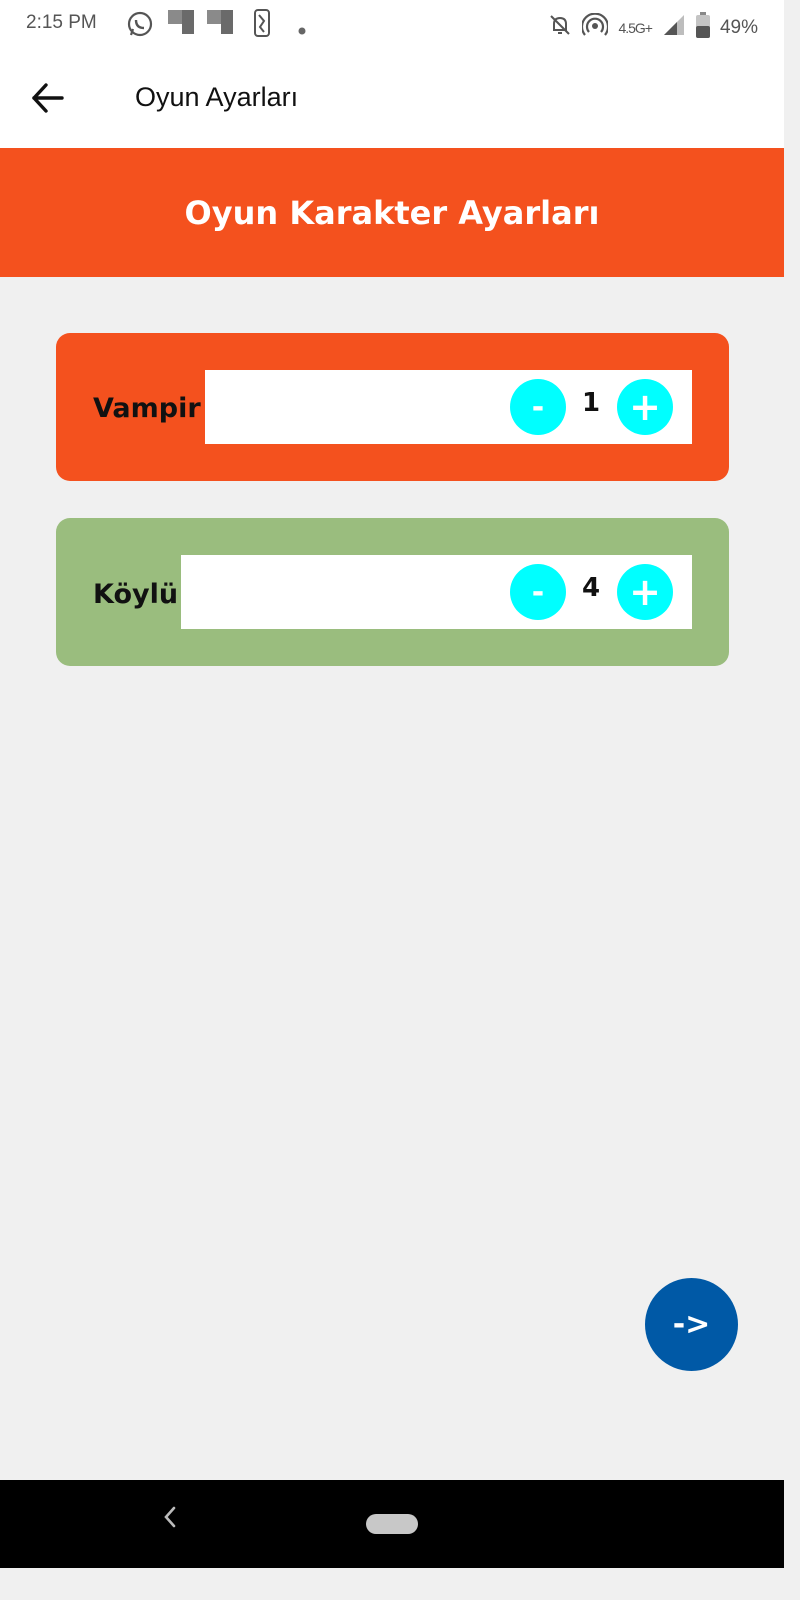  Describe the element at coordinates (591, 588) in the screenshot. I see `character-count: 4` at that location.